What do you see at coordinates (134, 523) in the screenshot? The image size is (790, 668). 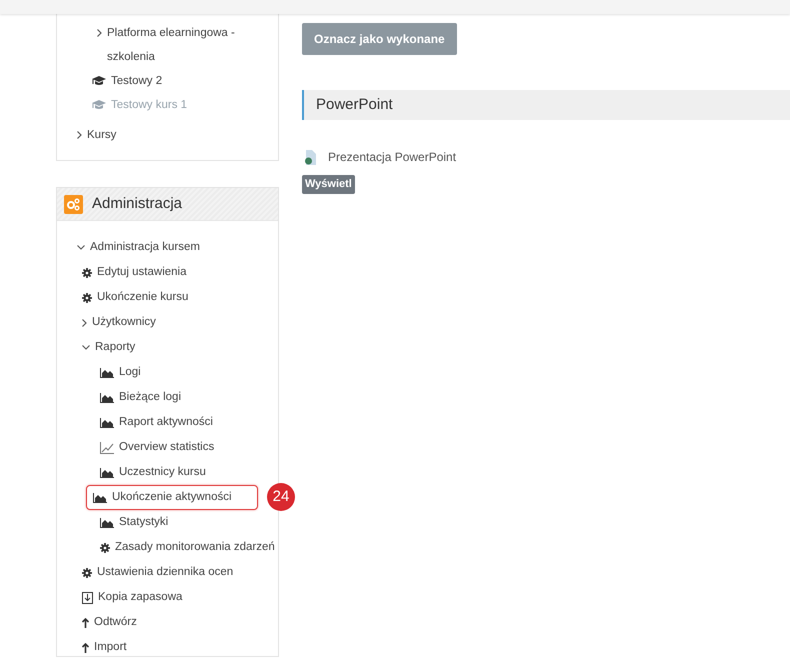 I see `tree-item: Statystyki` at bounding box center [134, 523].